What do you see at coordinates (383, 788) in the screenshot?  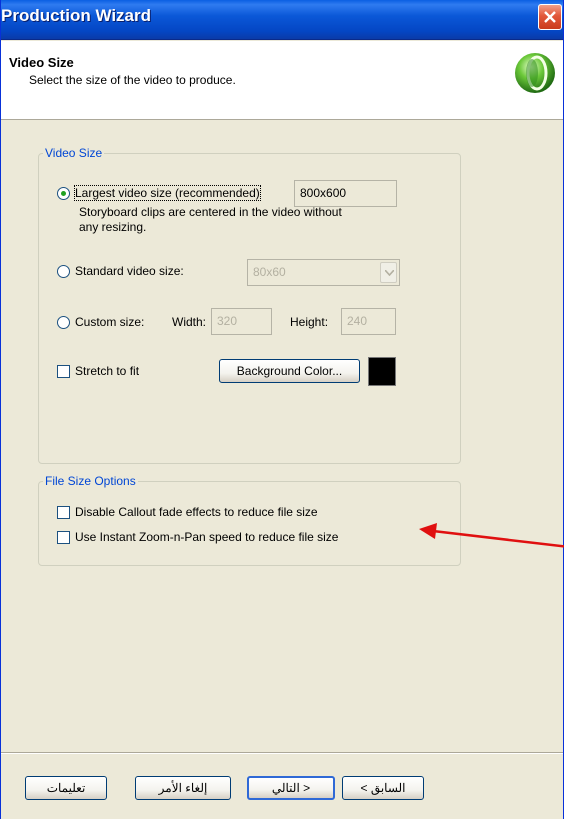 I see `back-button: < السابق` at bounding box center [383, 788].